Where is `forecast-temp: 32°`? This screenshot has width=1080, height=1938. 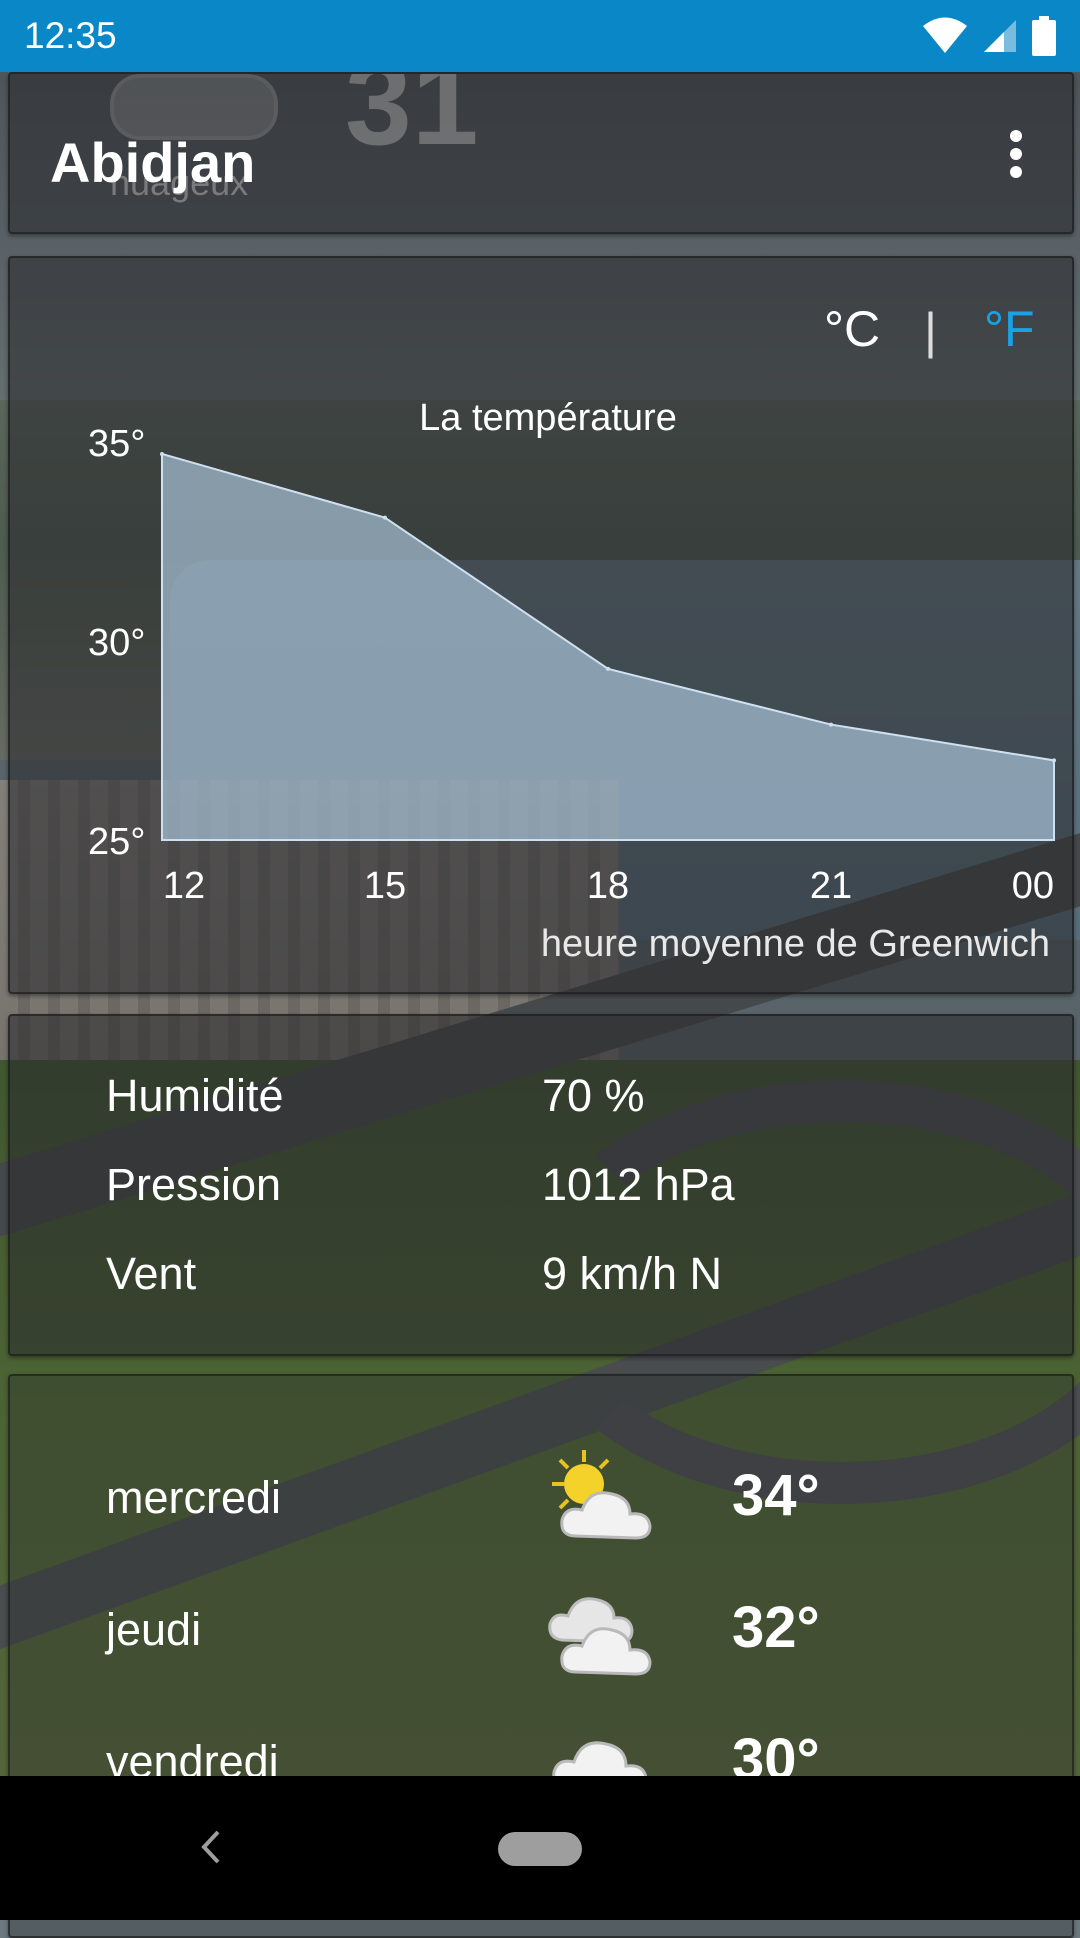
forecast-temp: 32° is located at coordinates (776, 1627).